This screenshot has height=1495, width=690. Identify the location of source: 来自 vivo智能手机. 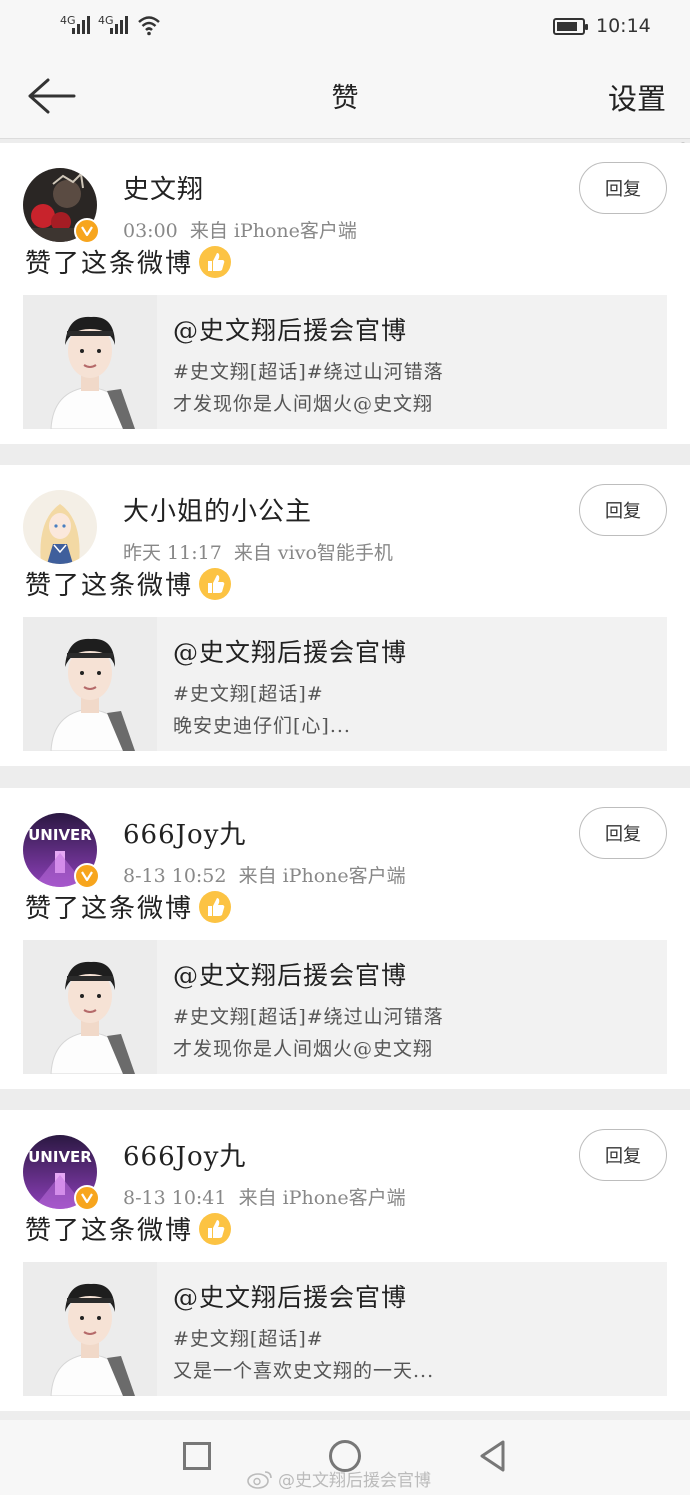
(313, 553).